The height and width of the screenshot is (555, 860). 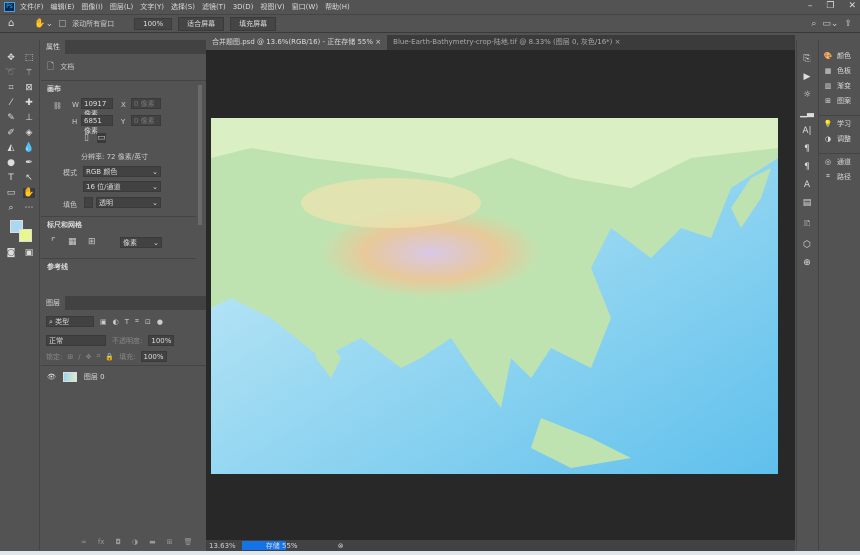 I want to click on panel-learn: 💡 学习, so click(x=839, y=123).